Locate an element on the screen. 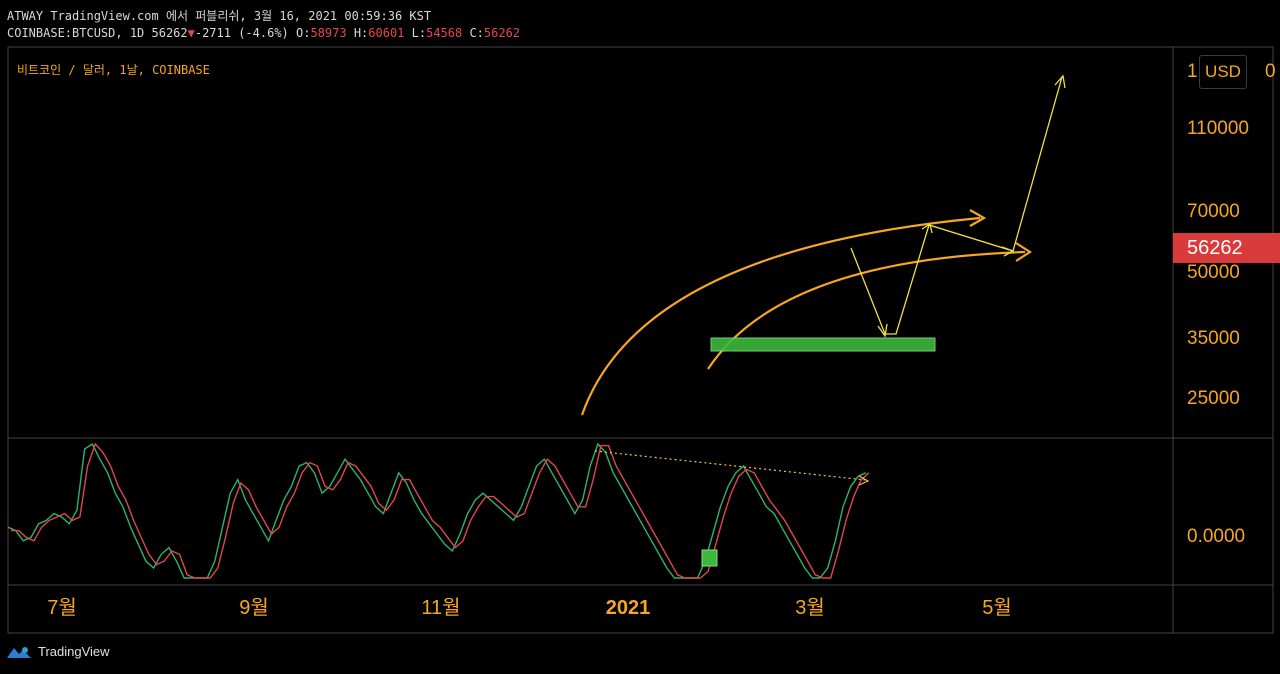 Image resolution: width=1280 pixels, height=674 pixels. price-tick: 1 is located at coordinates (1192, 71).